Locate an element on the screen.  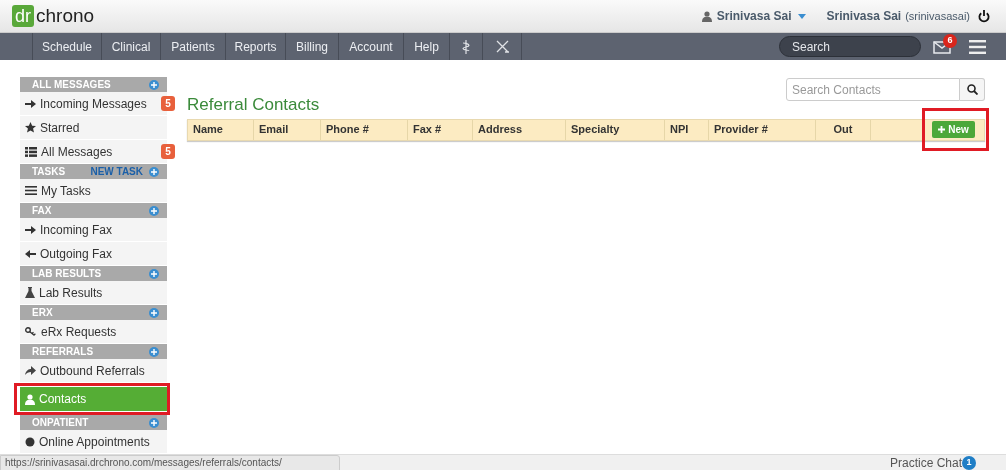
section-title: FAX is located at coordinates (42, 211).